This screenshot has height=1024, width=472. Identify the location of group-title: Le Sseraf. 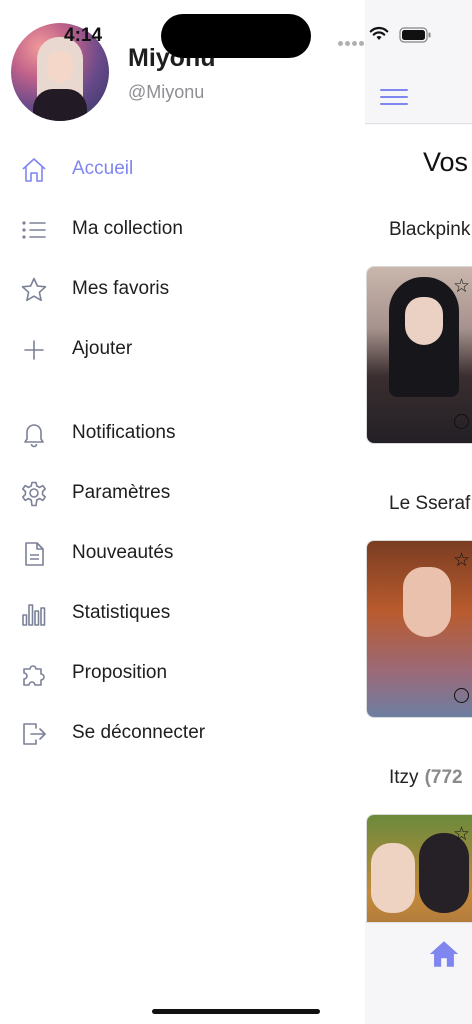
(429, 504).